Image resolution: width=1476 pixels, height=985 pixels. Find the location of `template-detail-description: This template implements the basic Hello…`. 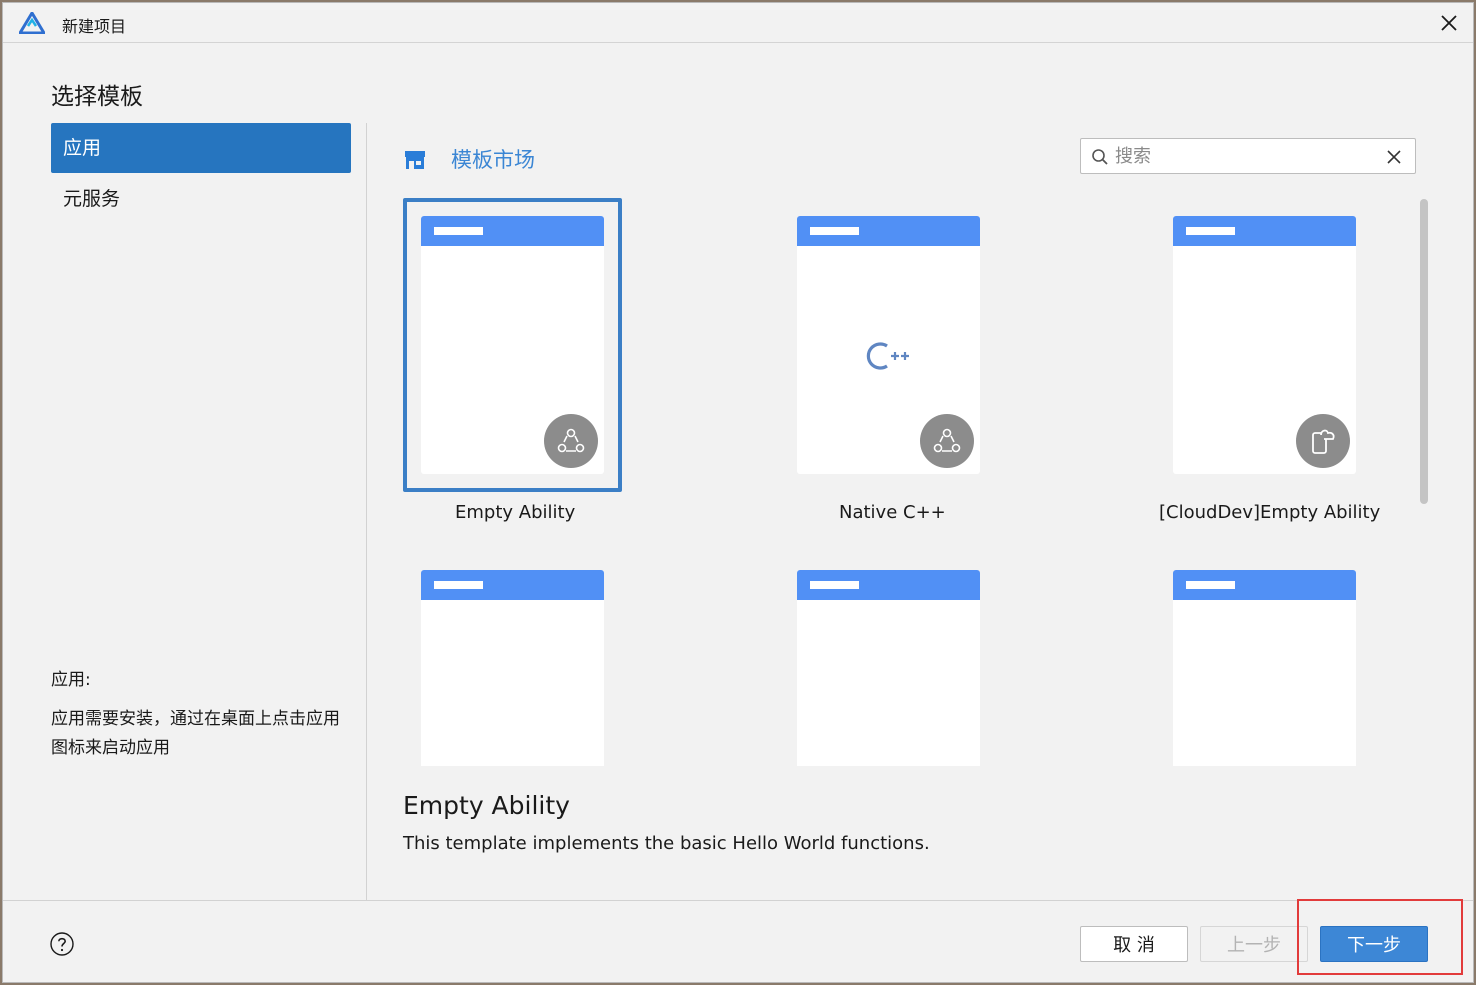

template-detail-description: This template implements the basic Hello… is located at coordinates (666, 843).